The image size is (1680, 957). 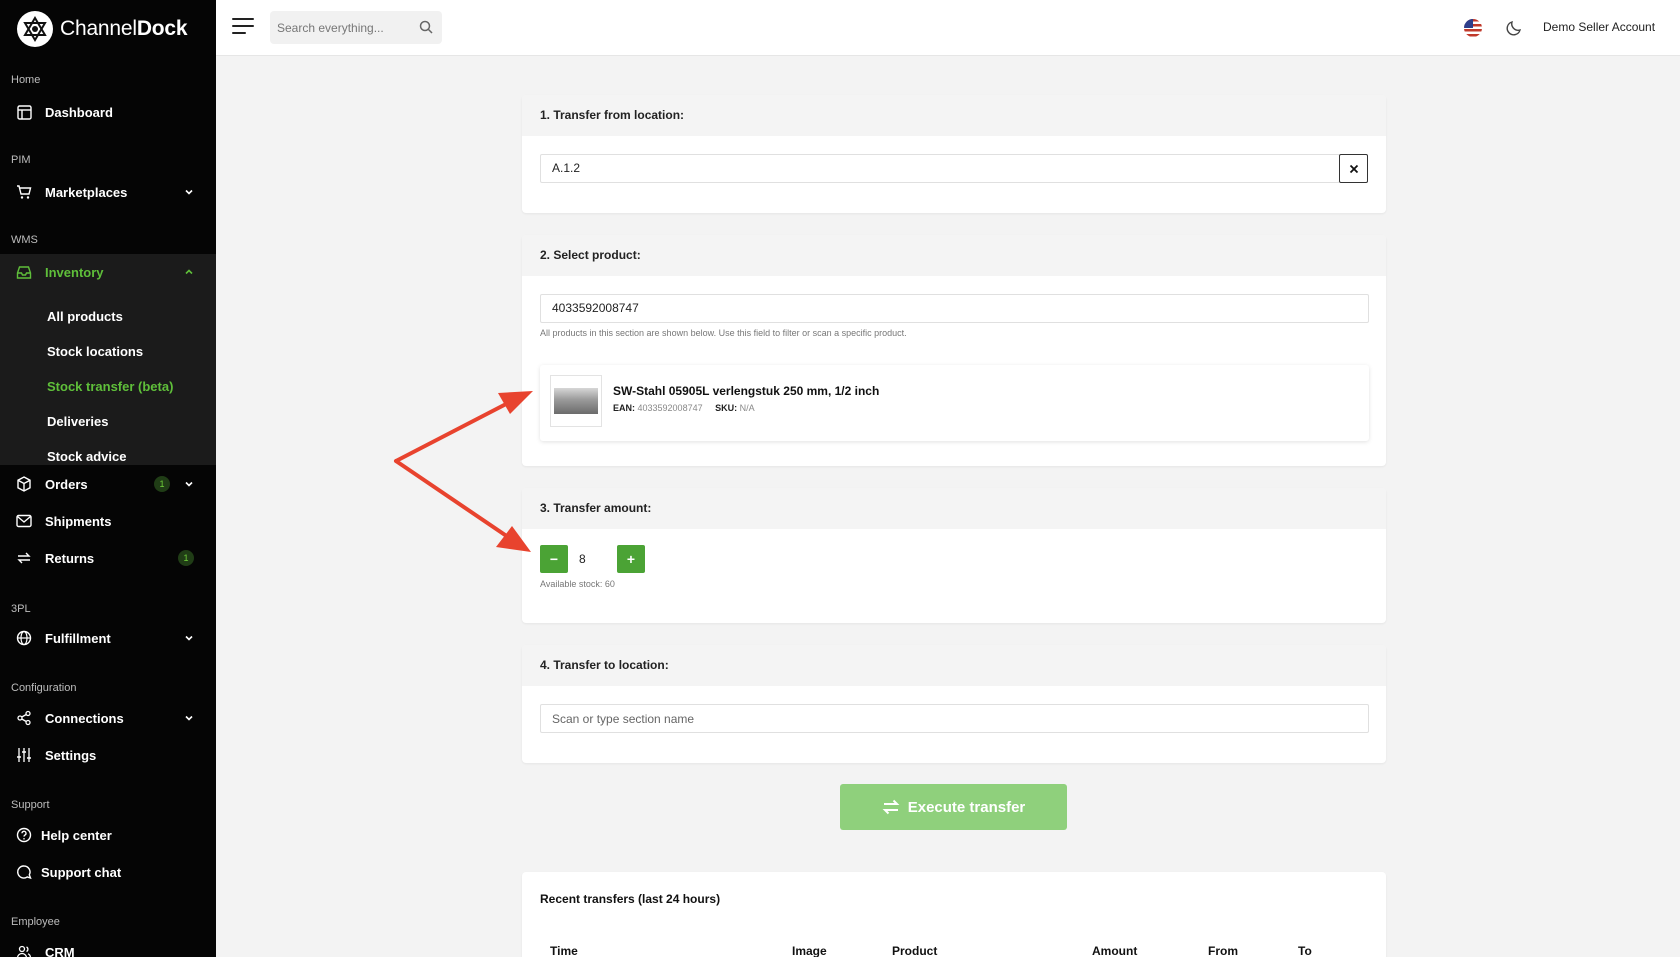 I want to click on column-header-amount: Amount, so click(x=1115, y=950).